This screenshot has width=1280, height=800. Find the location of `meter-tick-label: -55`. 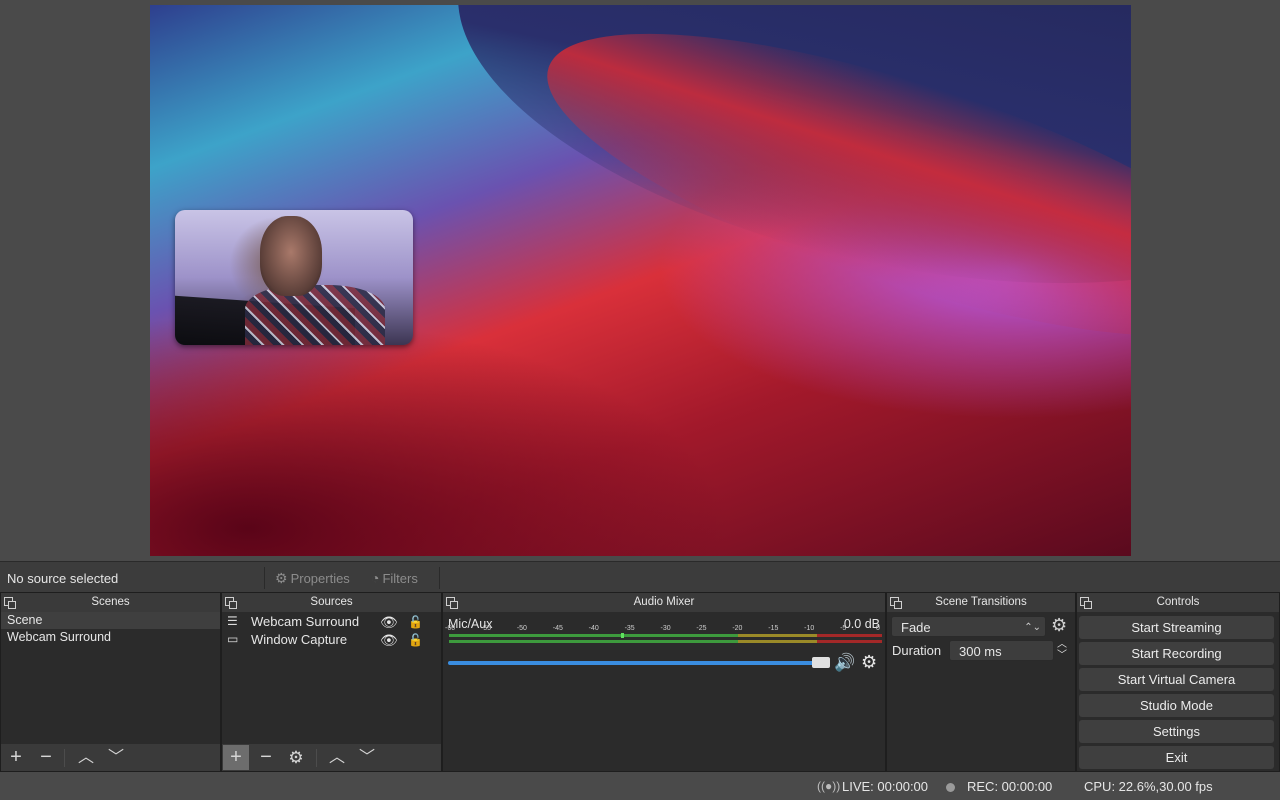

meter-tick-label: -55 is located at coordinates (486, 628).